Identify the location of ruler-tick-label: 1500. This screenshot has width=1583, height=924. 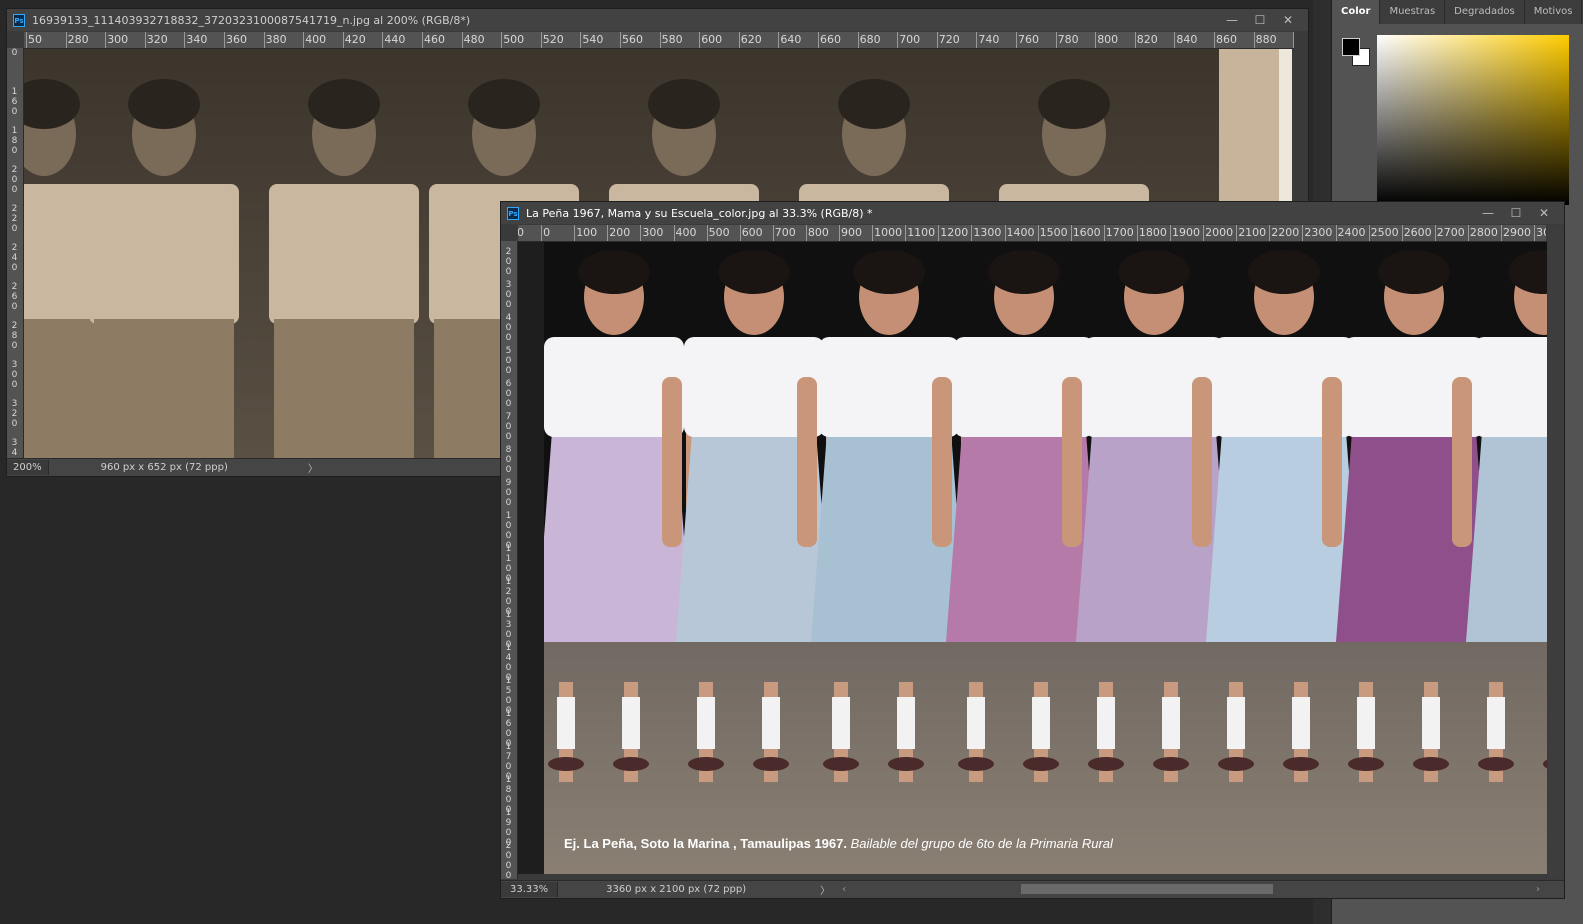
(1053, 232).